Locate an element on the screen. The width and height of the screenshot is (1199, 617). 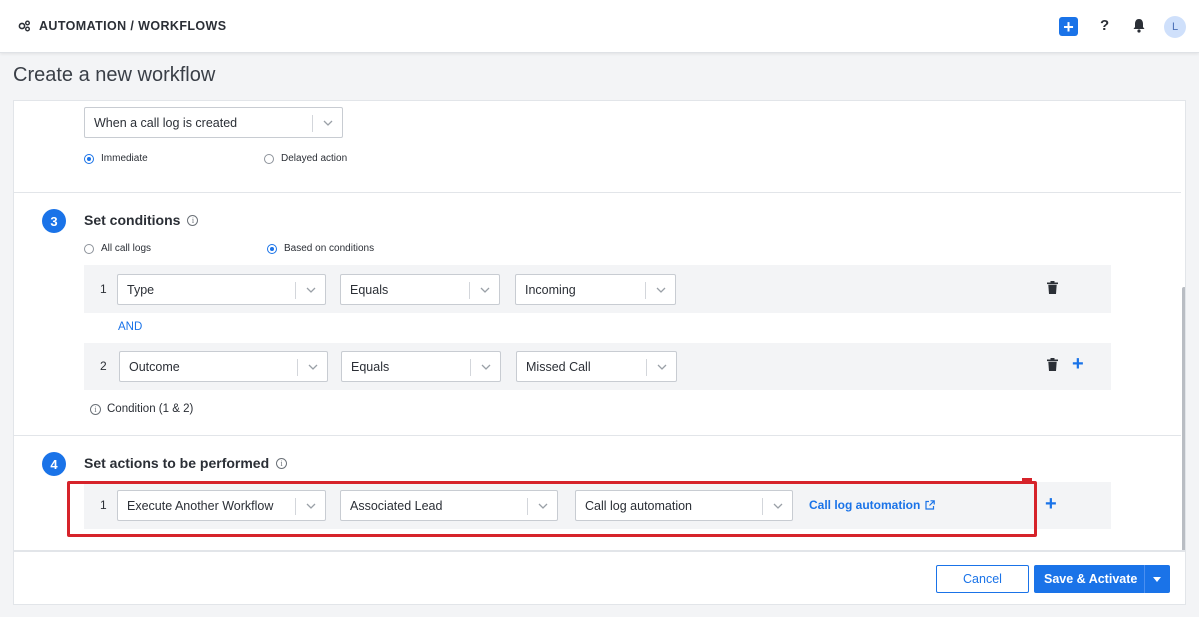
avatar: L is located at coordinates (1175, 27).